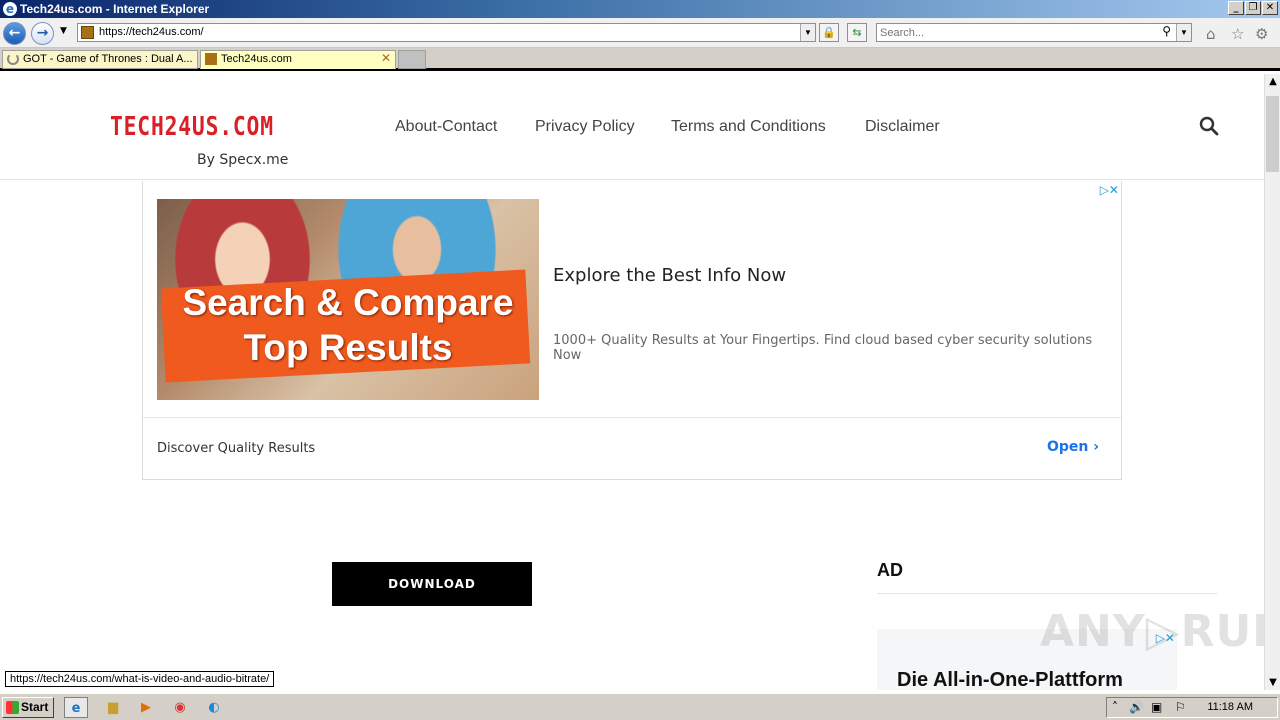 This screenshot has width=1280, height=720. I want to click on site-search-icon, so click(1209, 126).